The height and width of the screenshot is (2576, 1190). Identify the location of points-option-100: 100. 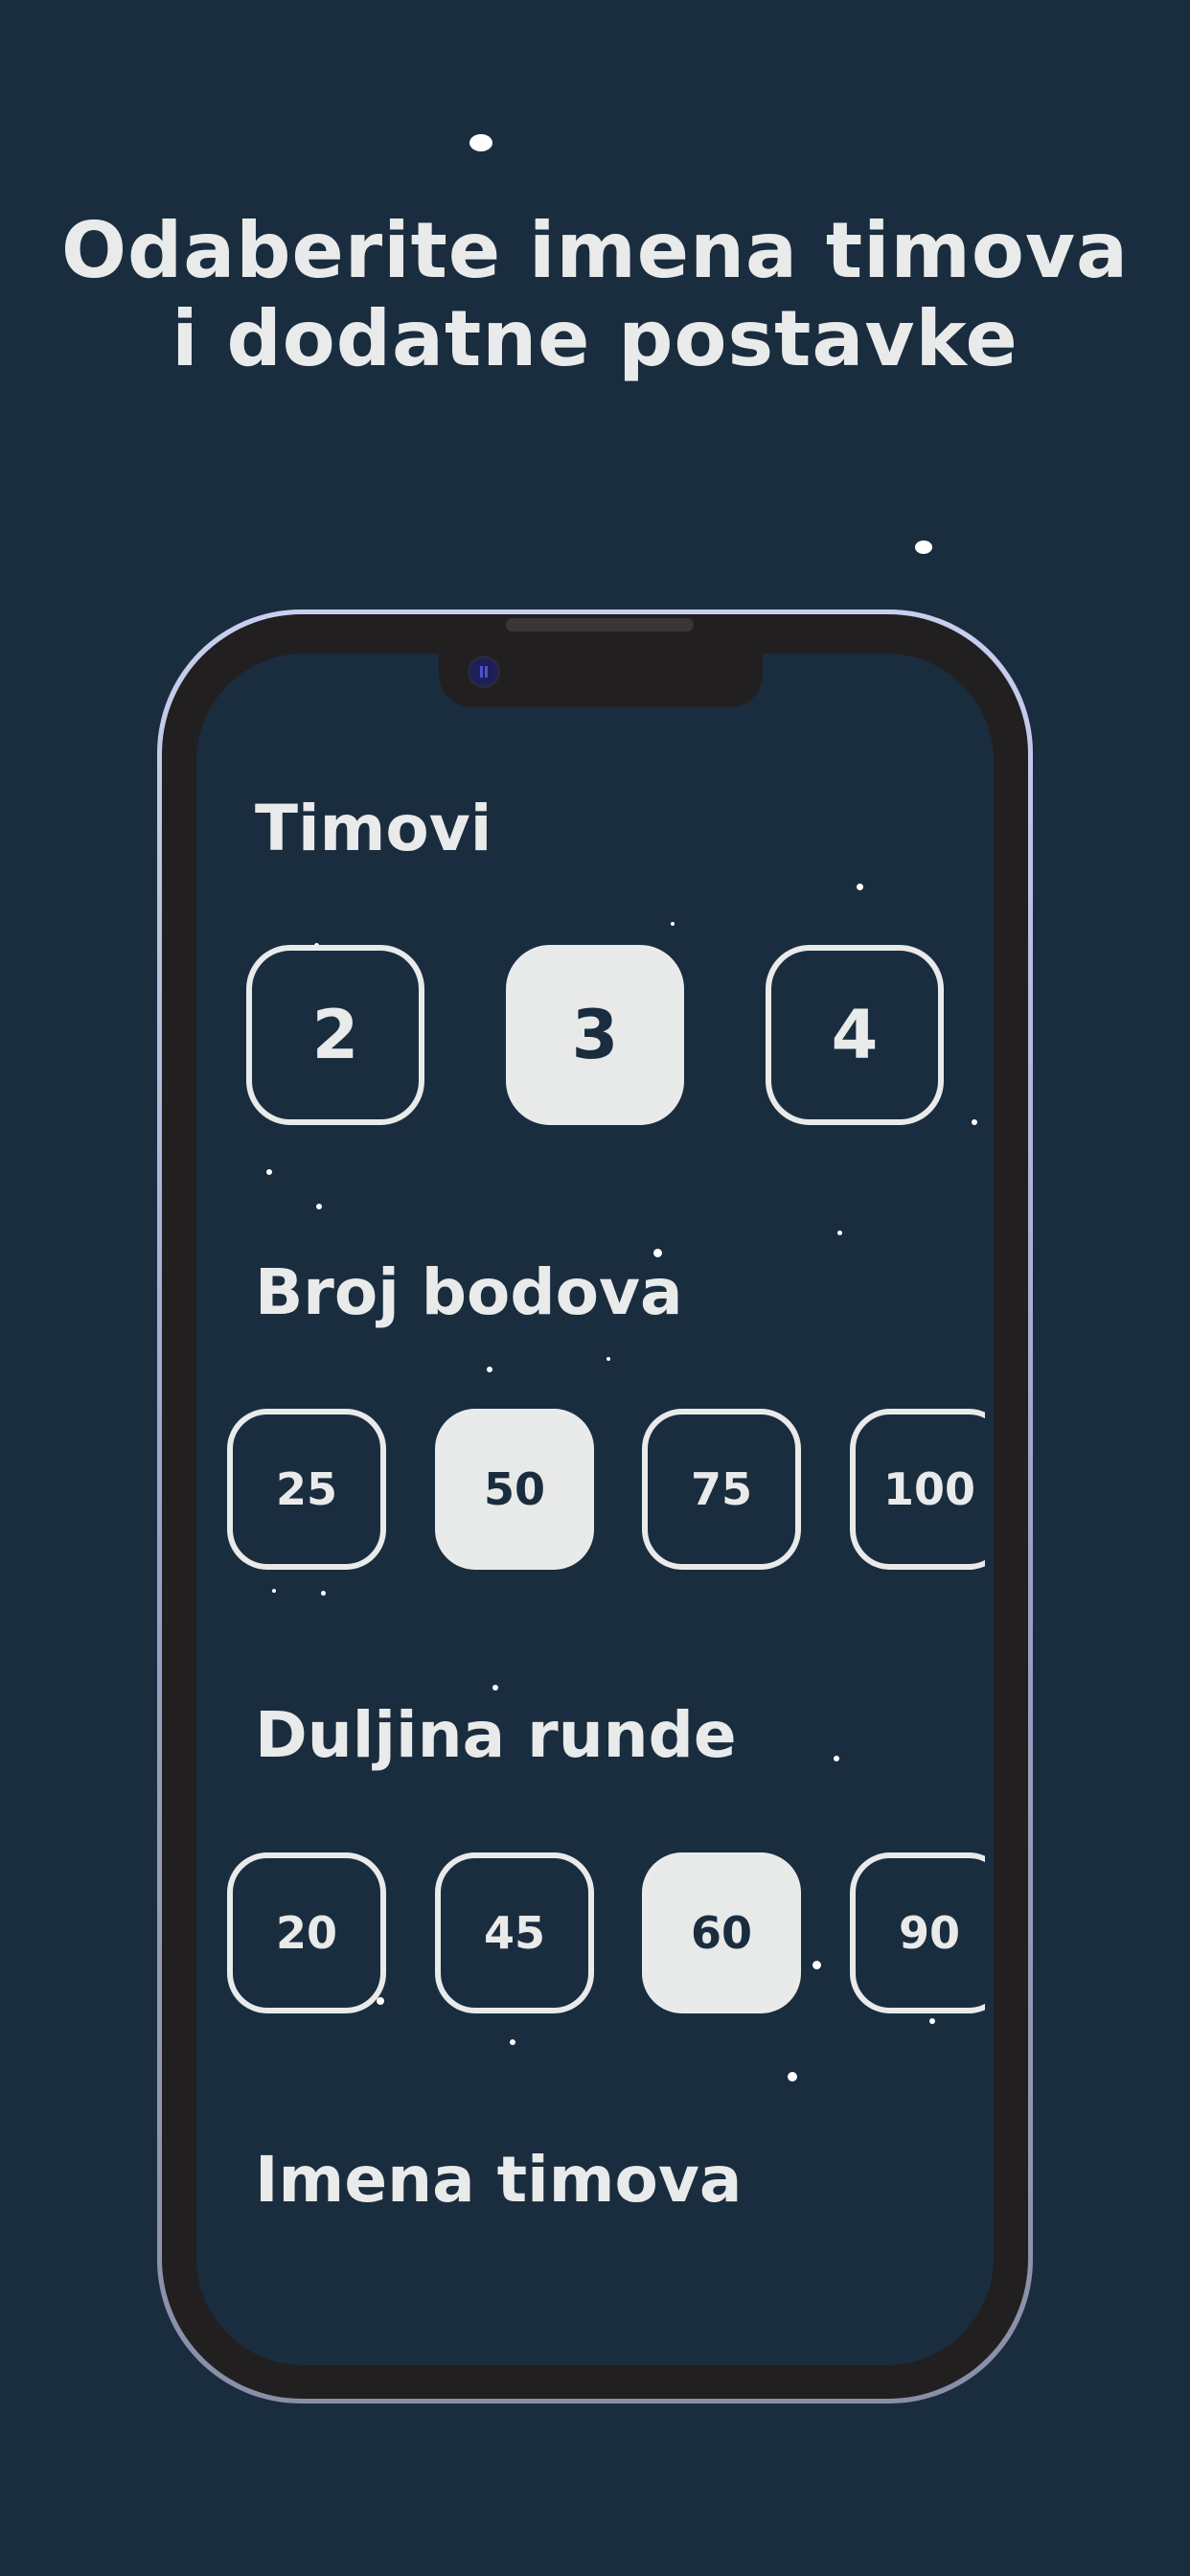
(918, 1489).